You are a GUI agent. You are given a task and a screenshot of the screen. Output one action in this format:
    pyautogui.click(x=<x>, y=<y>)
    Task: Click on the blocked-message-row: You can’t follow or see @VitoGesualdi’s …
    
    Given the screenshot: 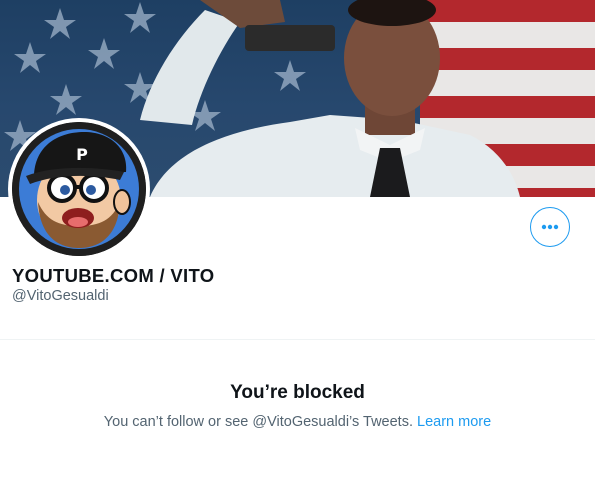 What is the action you would take?
    pyautogui.click(x=297, y=422)
    